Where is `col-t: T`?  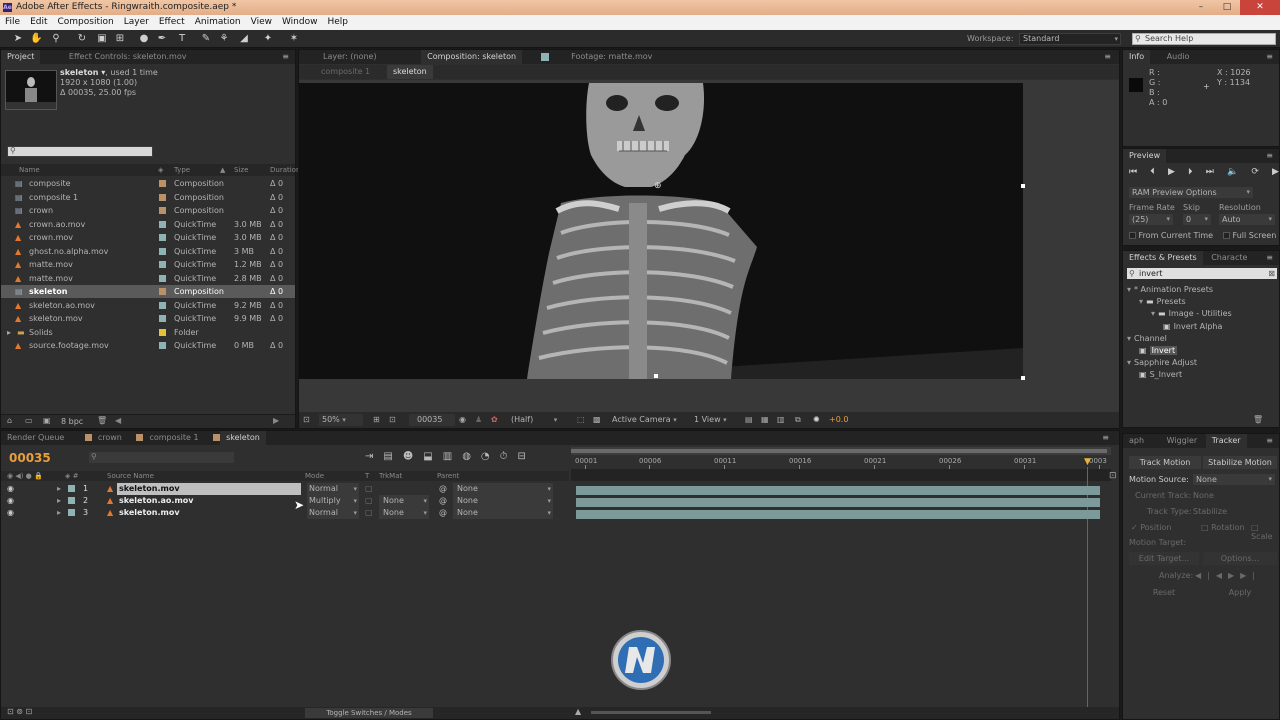
col-t: T is located at coordinates (367, 476).